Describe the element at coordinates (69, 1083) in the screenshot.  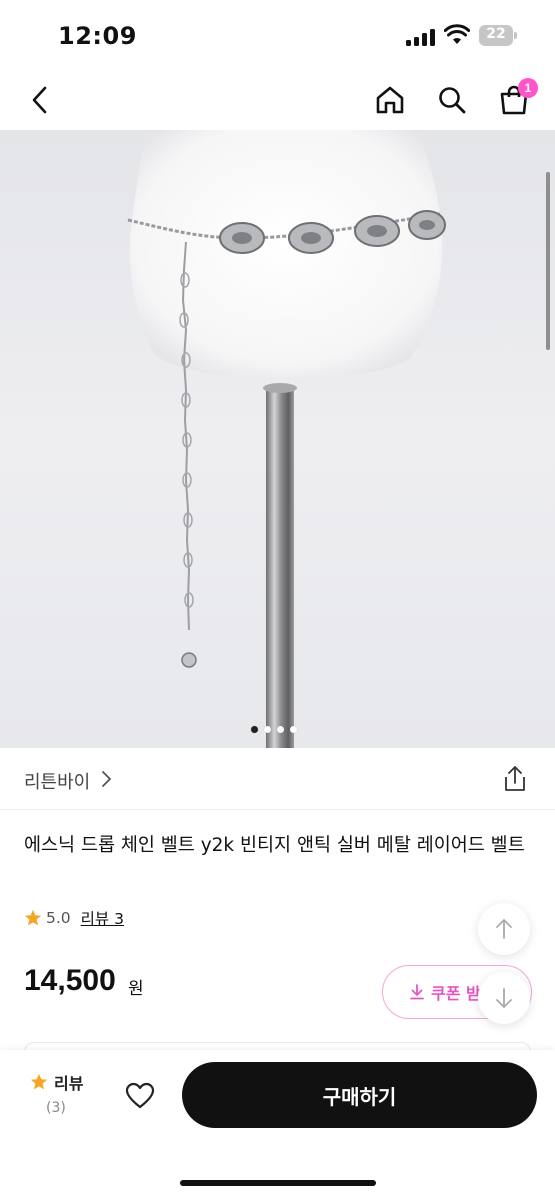
I see `bottom-review-label: 리뷰` at that location.